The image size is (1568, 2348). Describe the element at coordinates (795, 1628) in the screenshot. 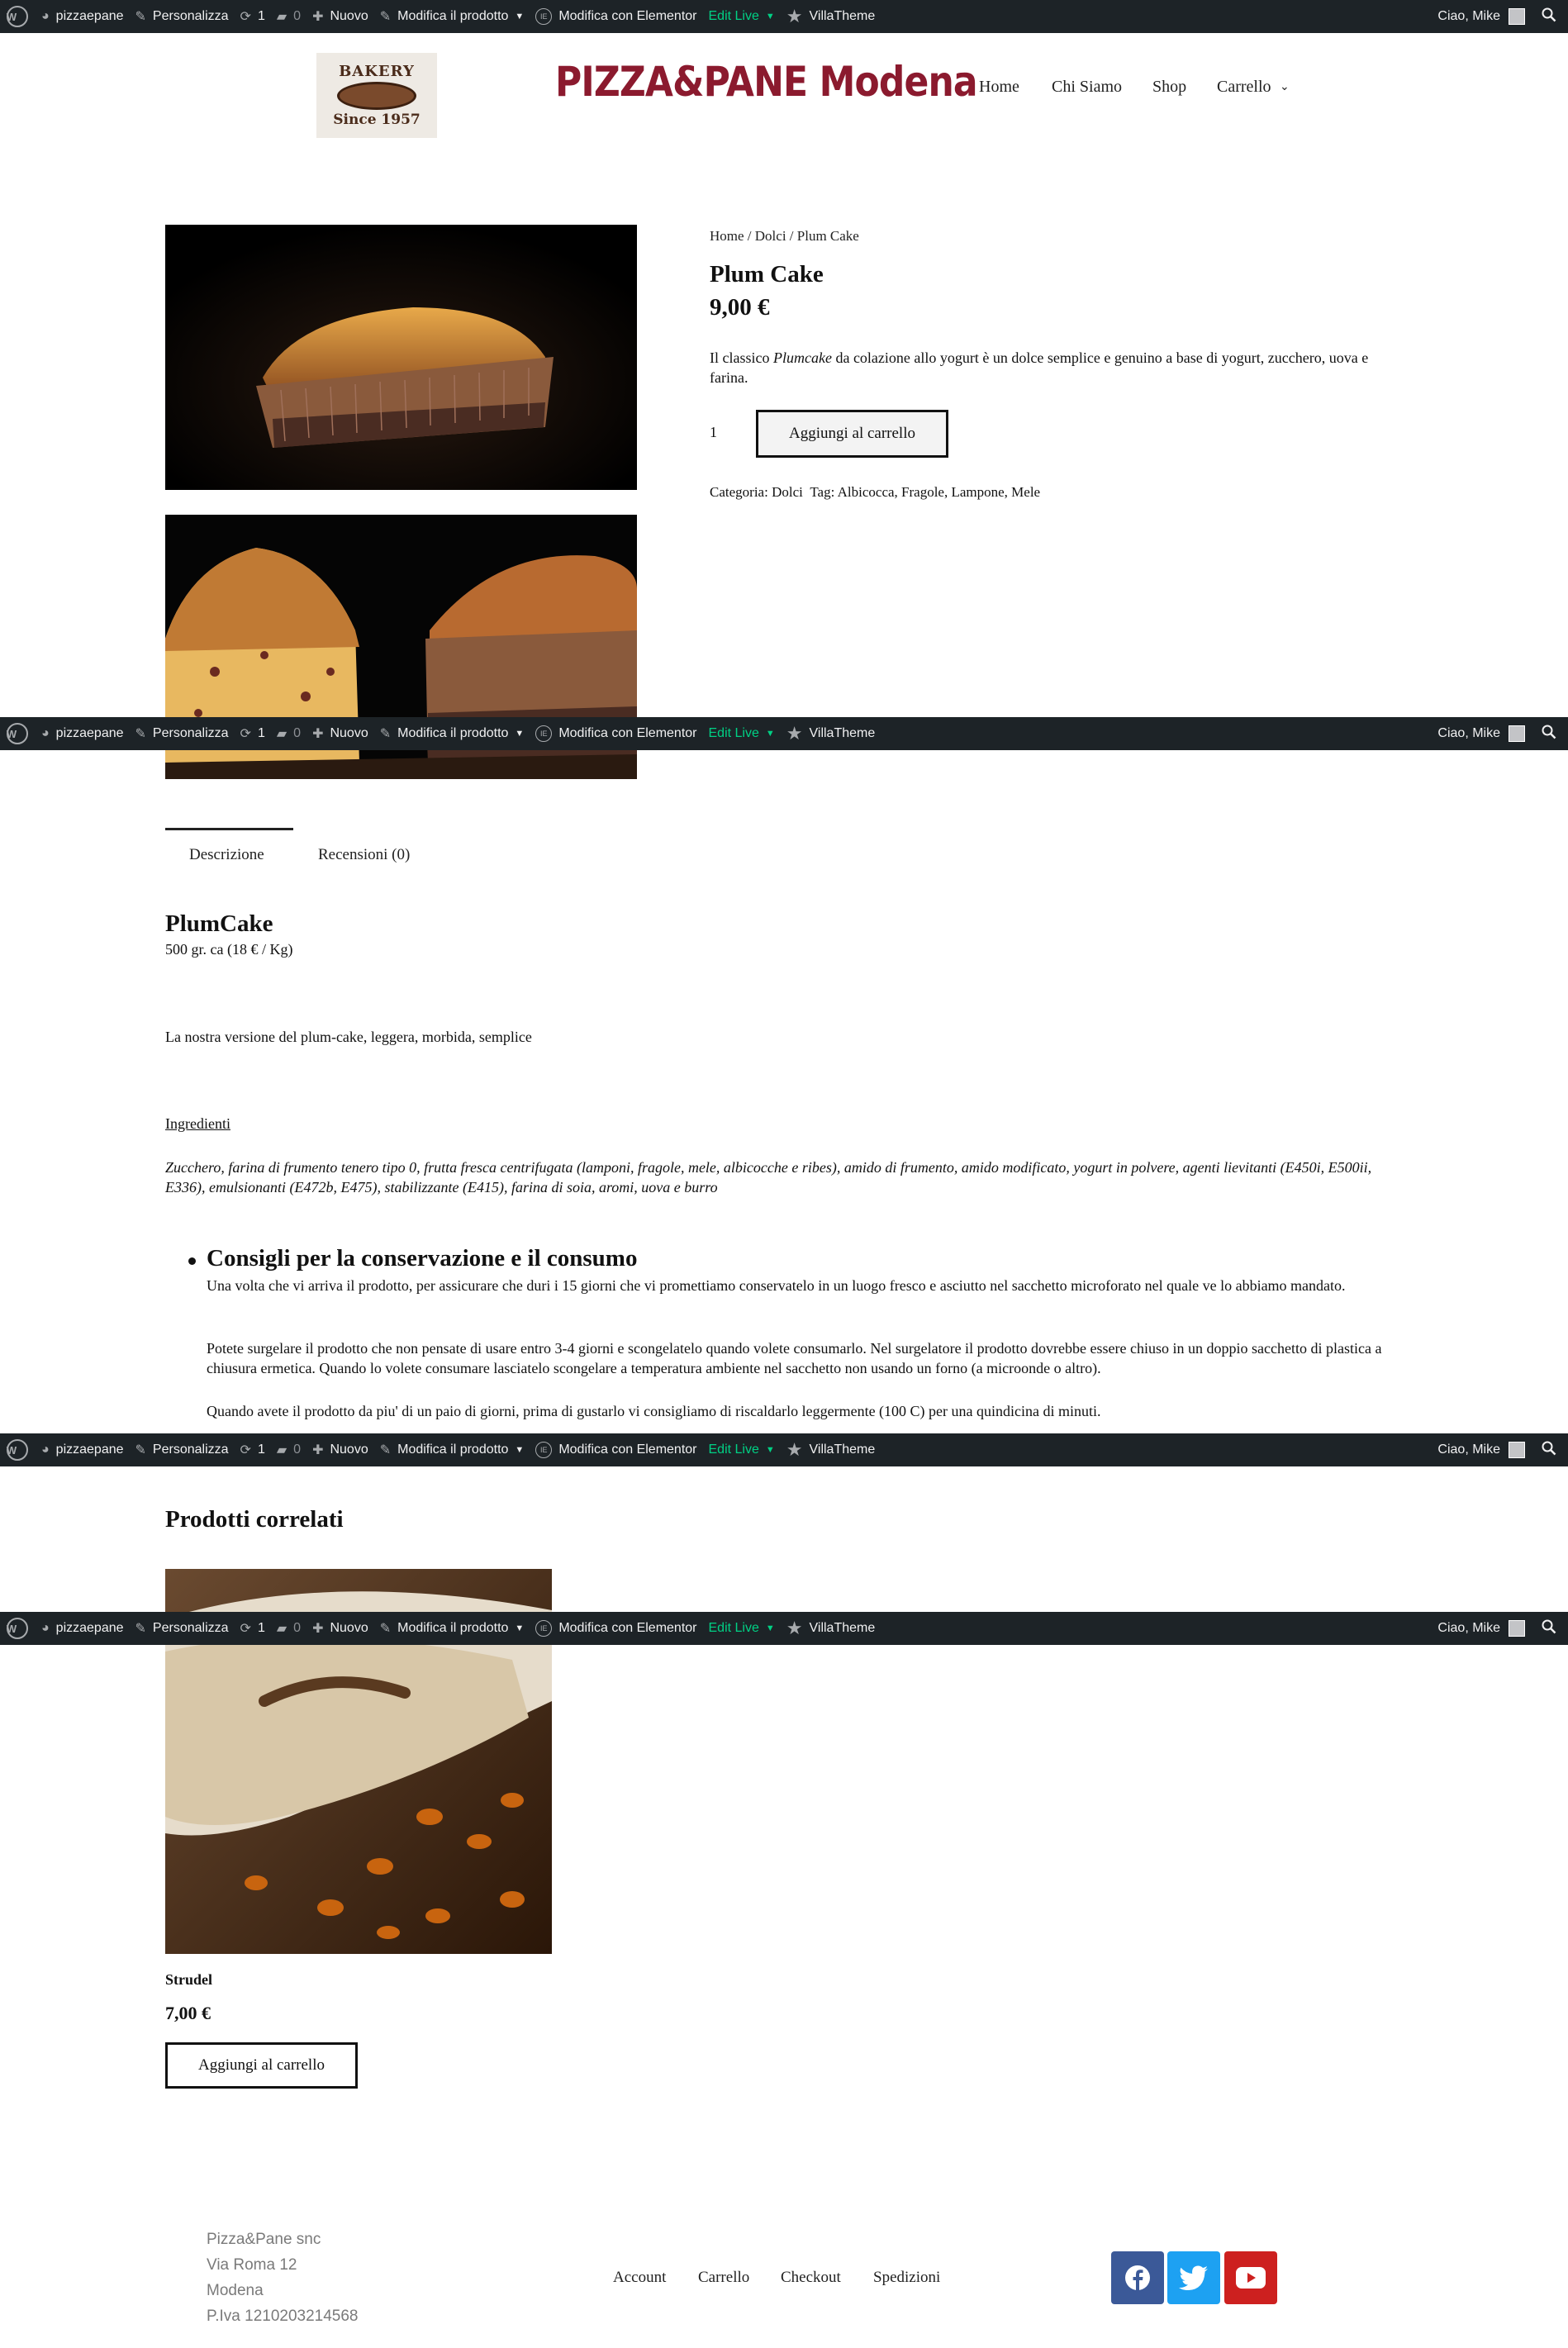

I see `star-icon: ★` at that location.